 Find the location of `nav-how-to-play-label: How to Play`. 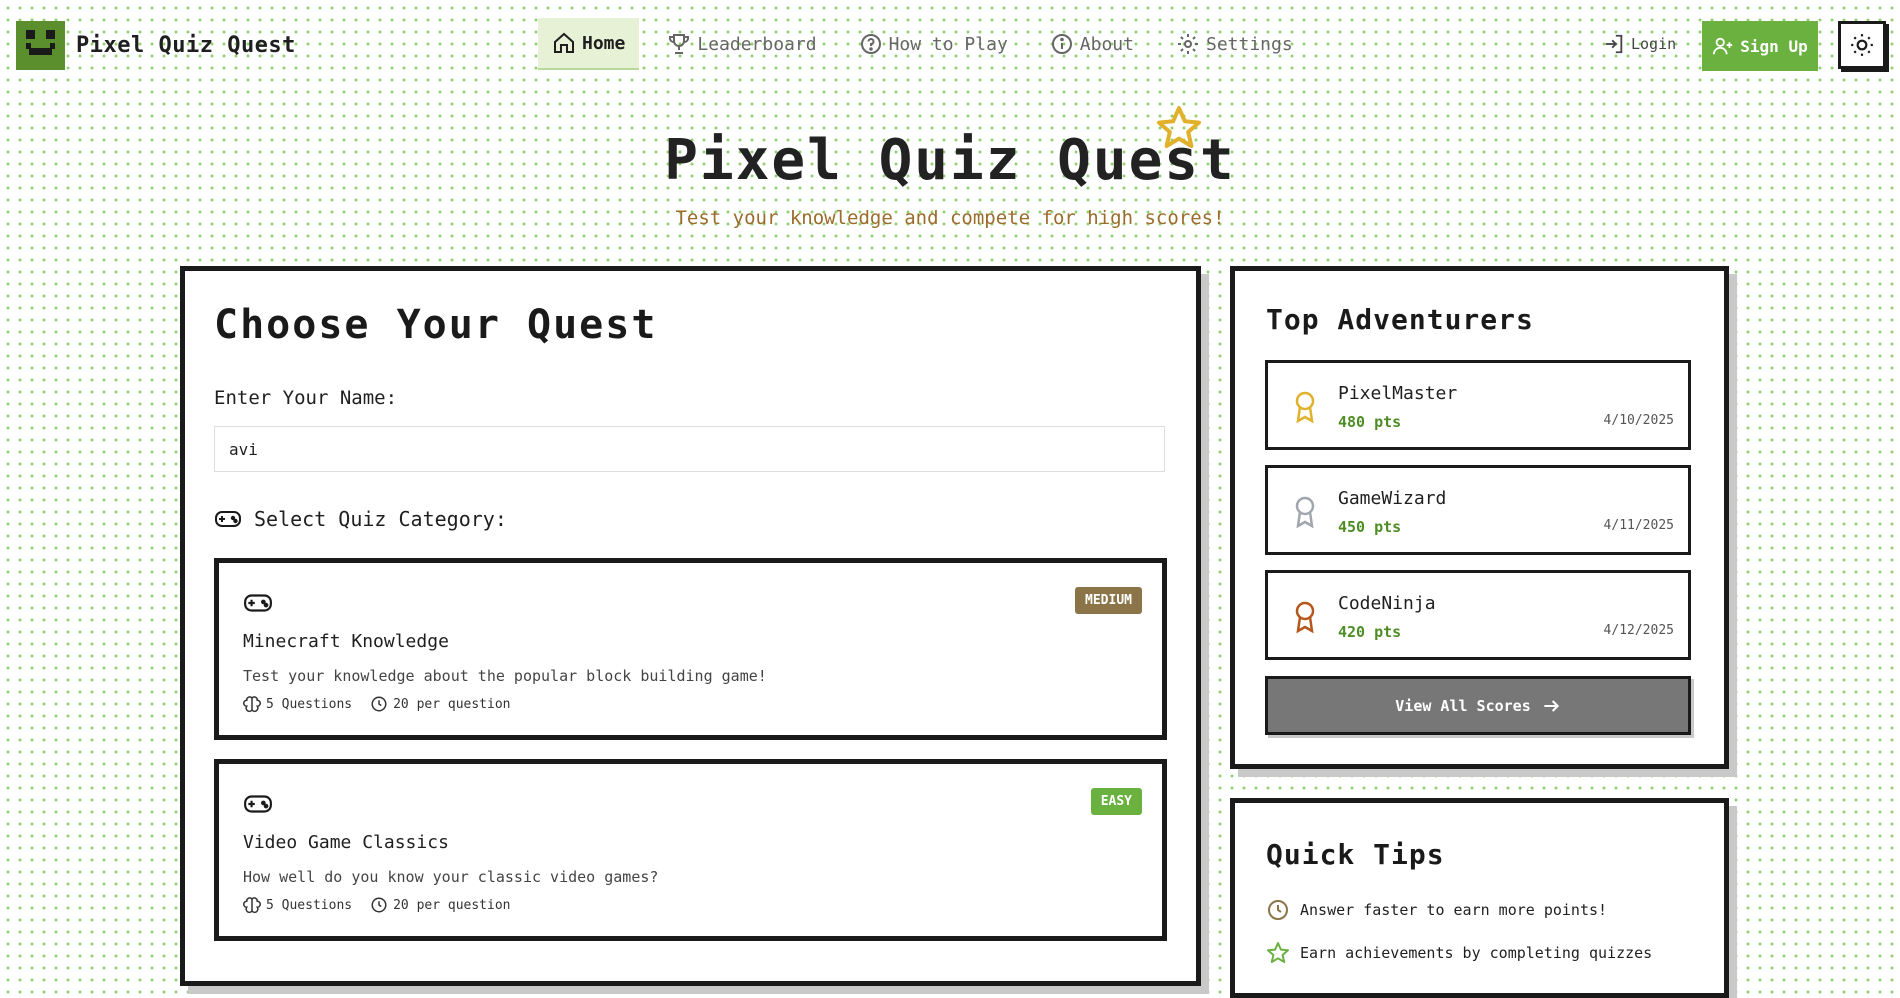

nav-how-to-play-label: How to Play is located at coordinates (948, 44).